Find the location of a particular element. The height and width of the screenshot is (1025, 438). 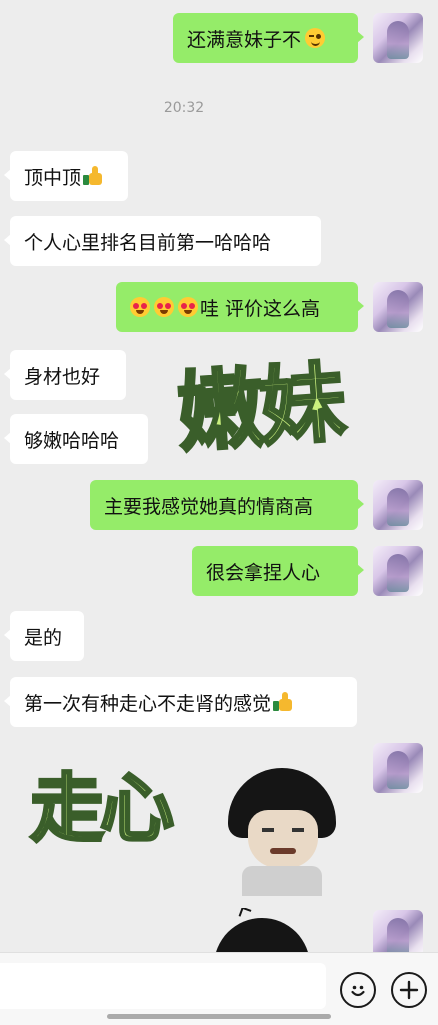

message-bubble-out: 哇 评价这么高 is located at coordinates (240, 307).